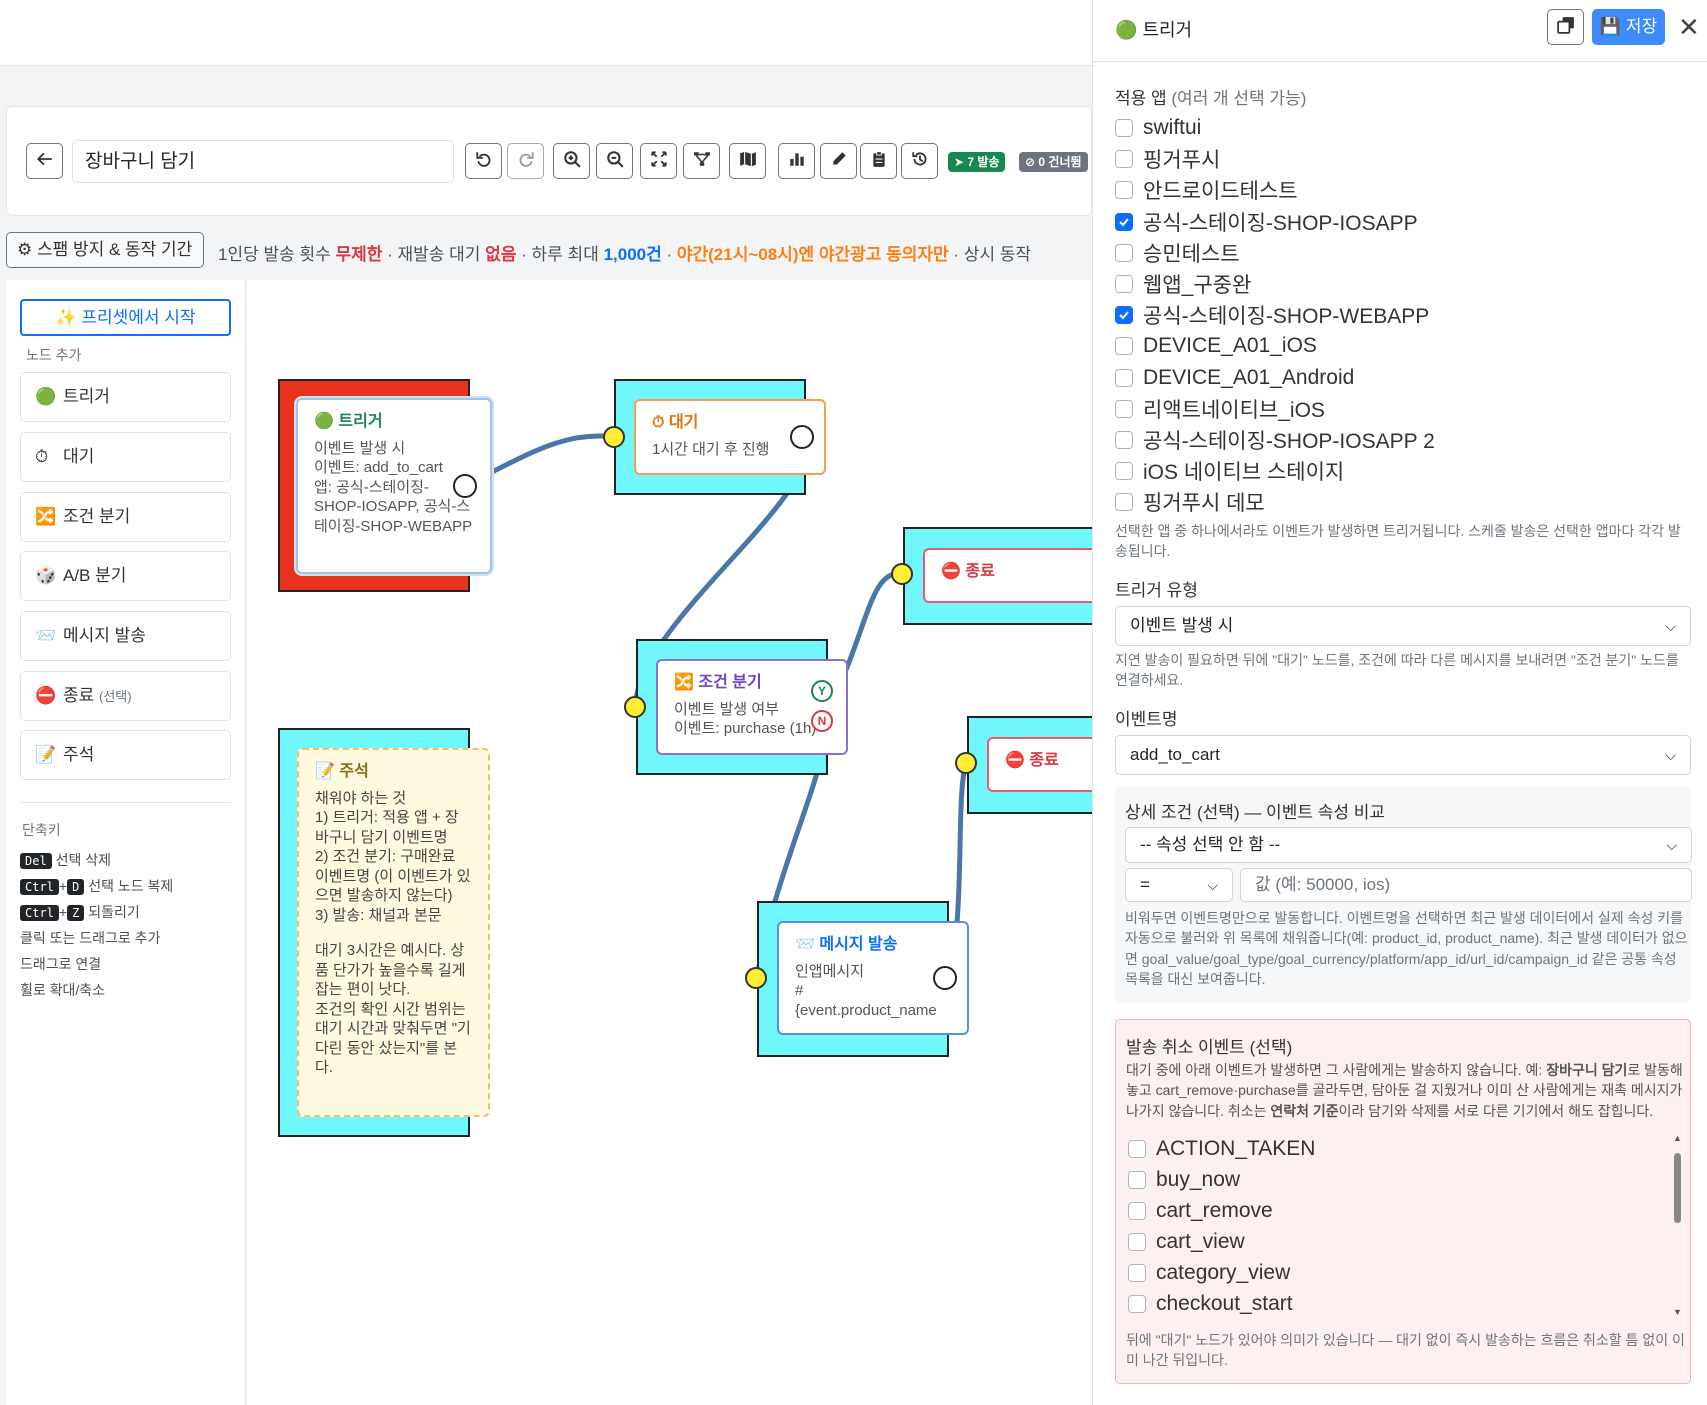 Image resolution: width=1707 pixels, height=1405 pixels. I want to click on operator-select: = ⌵, so click(1179, 885).